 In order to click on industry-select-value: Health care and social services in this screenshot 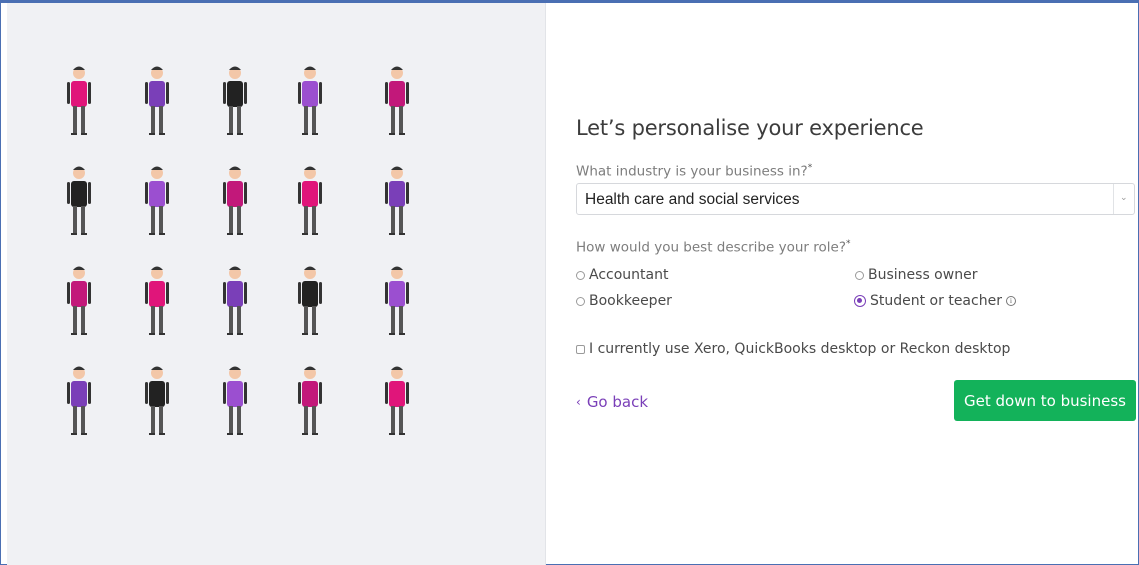, I will do `click(692, 199)`.